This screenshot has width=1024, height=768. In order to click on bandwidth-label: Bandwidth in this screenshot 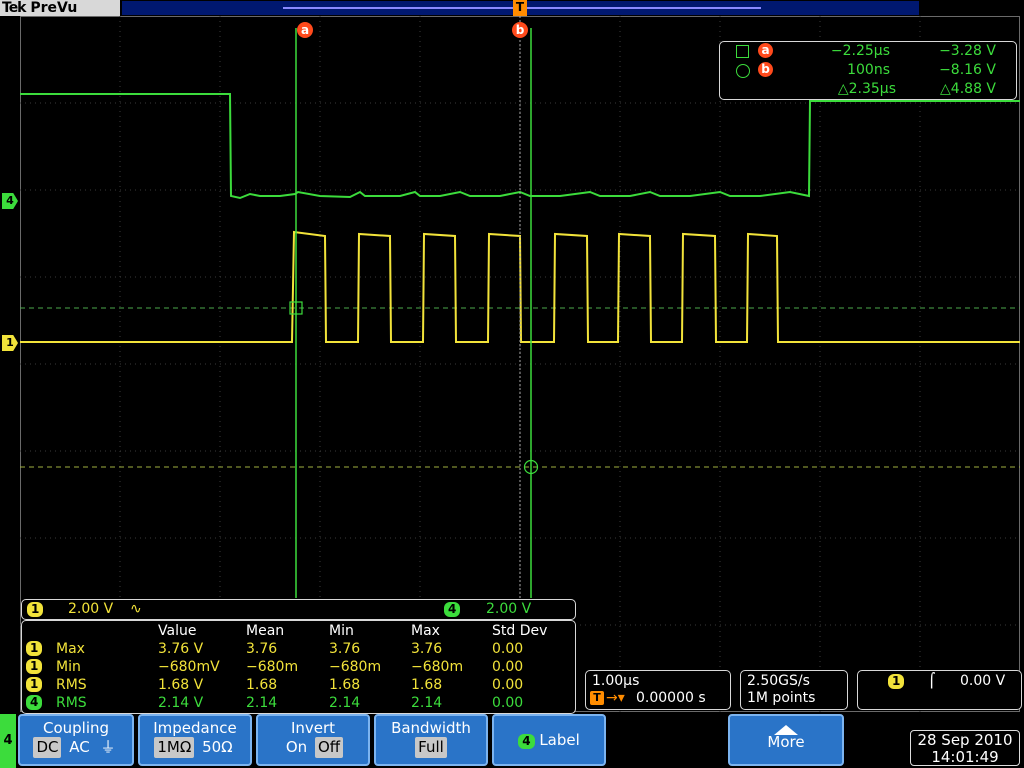, I will do `click(431, 728)`.